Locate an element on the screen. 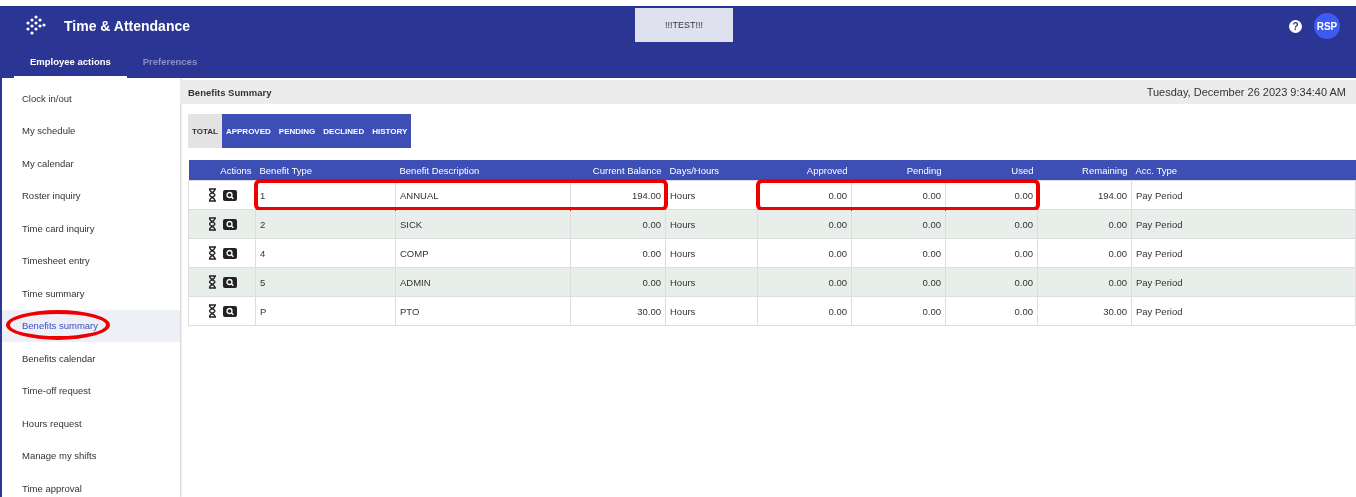 The image size is (1356, 497). view-tab: DECLINED is located at coordinates (344, 131).